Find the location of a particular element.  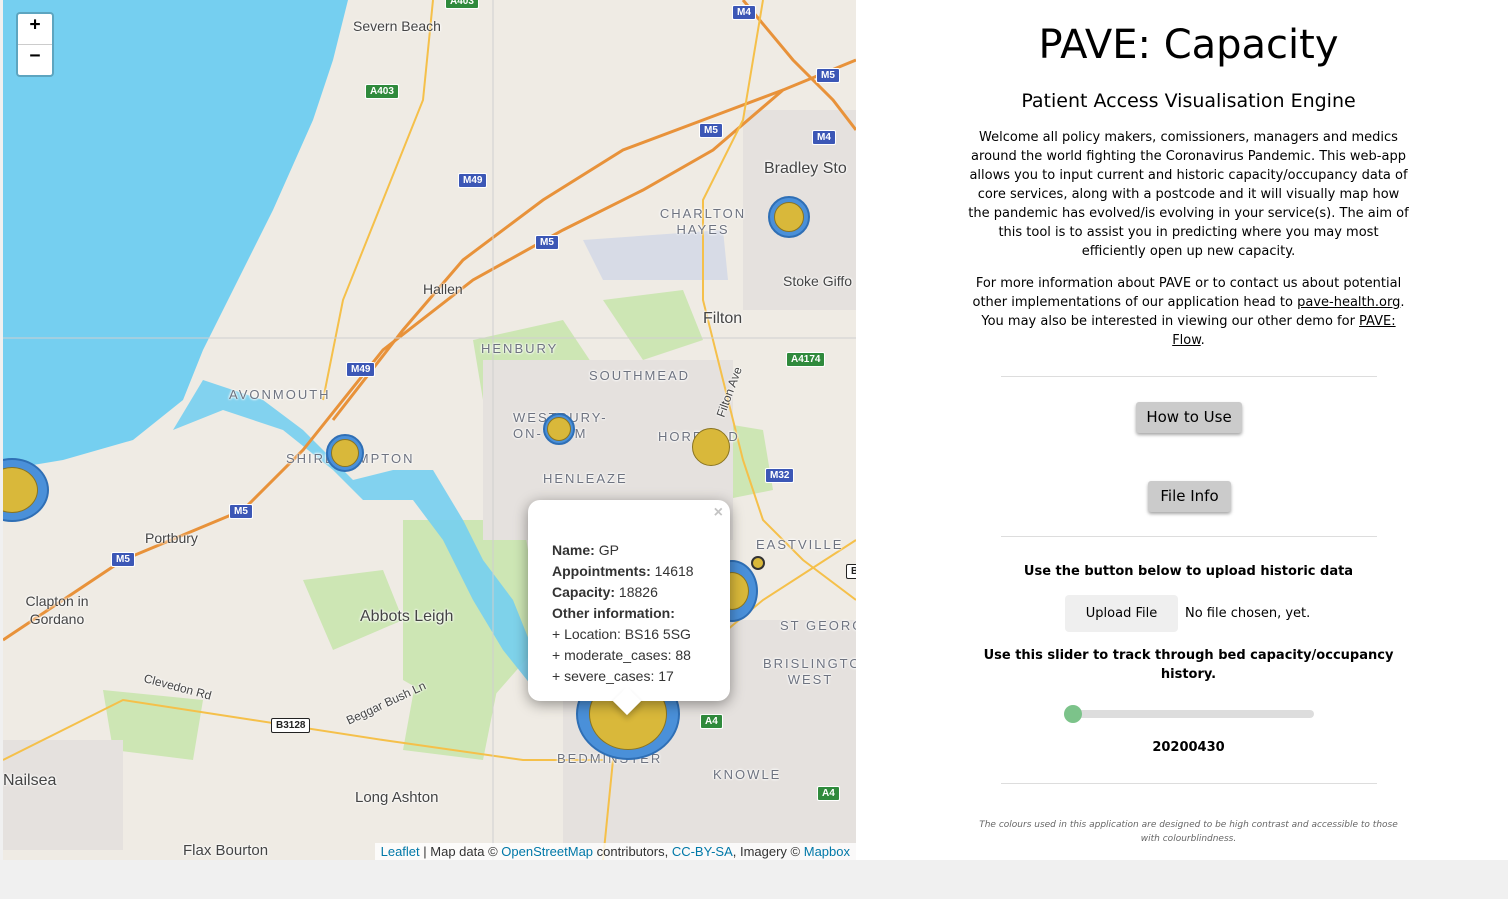

place-filton: Filton is located at coordinates (723, 318).